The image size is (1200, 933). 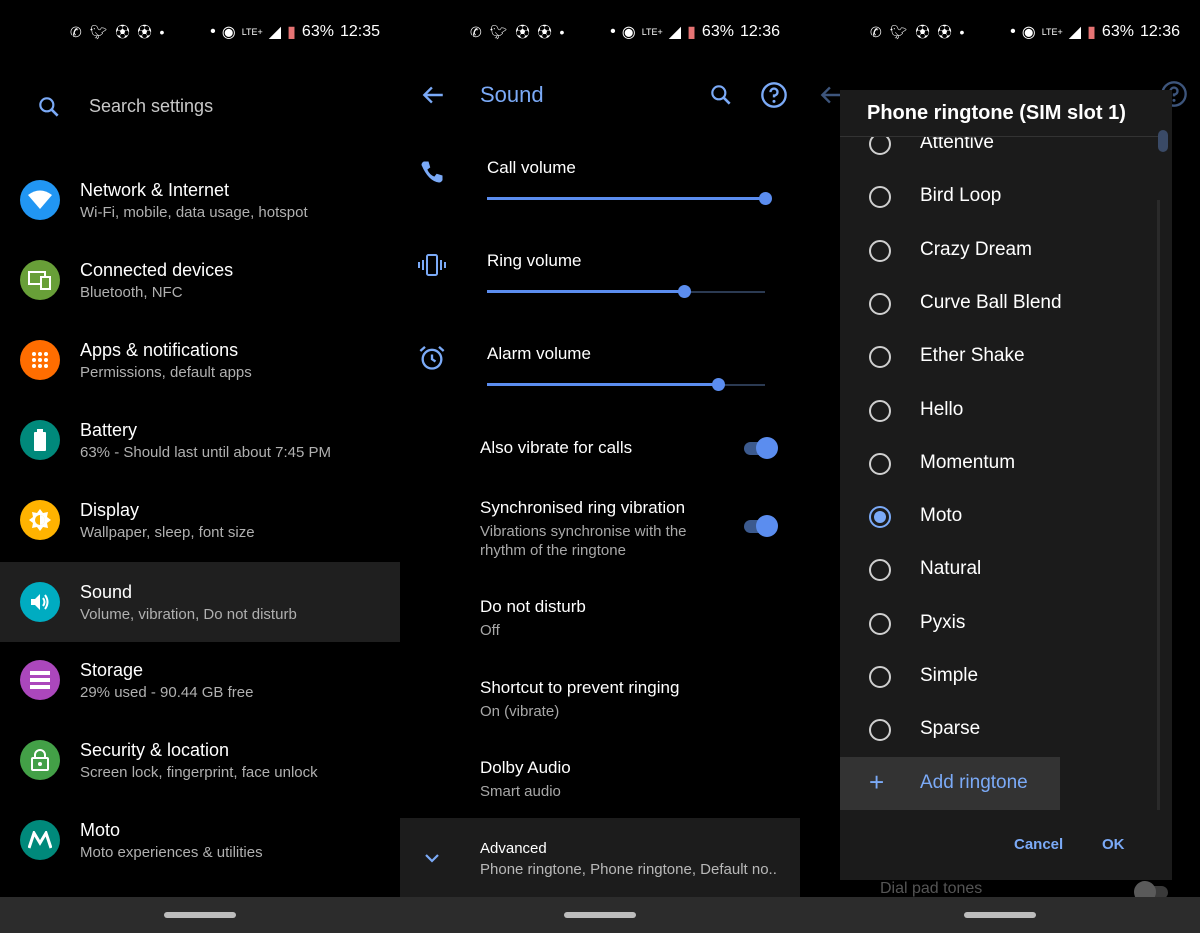 I want to click on ok-button: OK, so click(x=1113, y=844).